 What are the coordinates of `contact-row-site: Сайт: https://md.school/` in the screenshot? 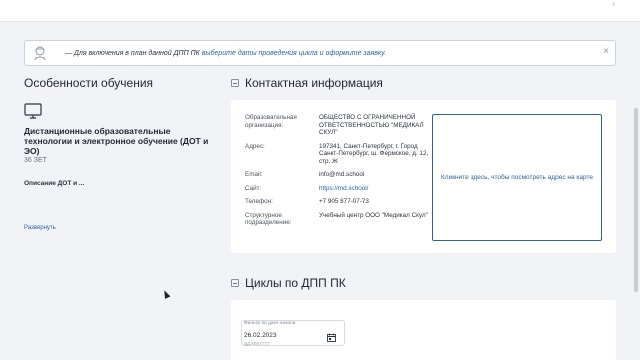 It's located at (337, 189).